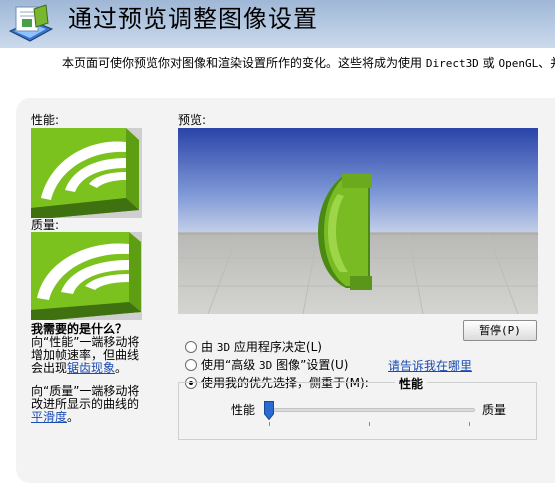  What do you see at coordinates (31, 23) in the screenshot?
I see `nvidia-settings-icon` at bounding box center [31, 23].